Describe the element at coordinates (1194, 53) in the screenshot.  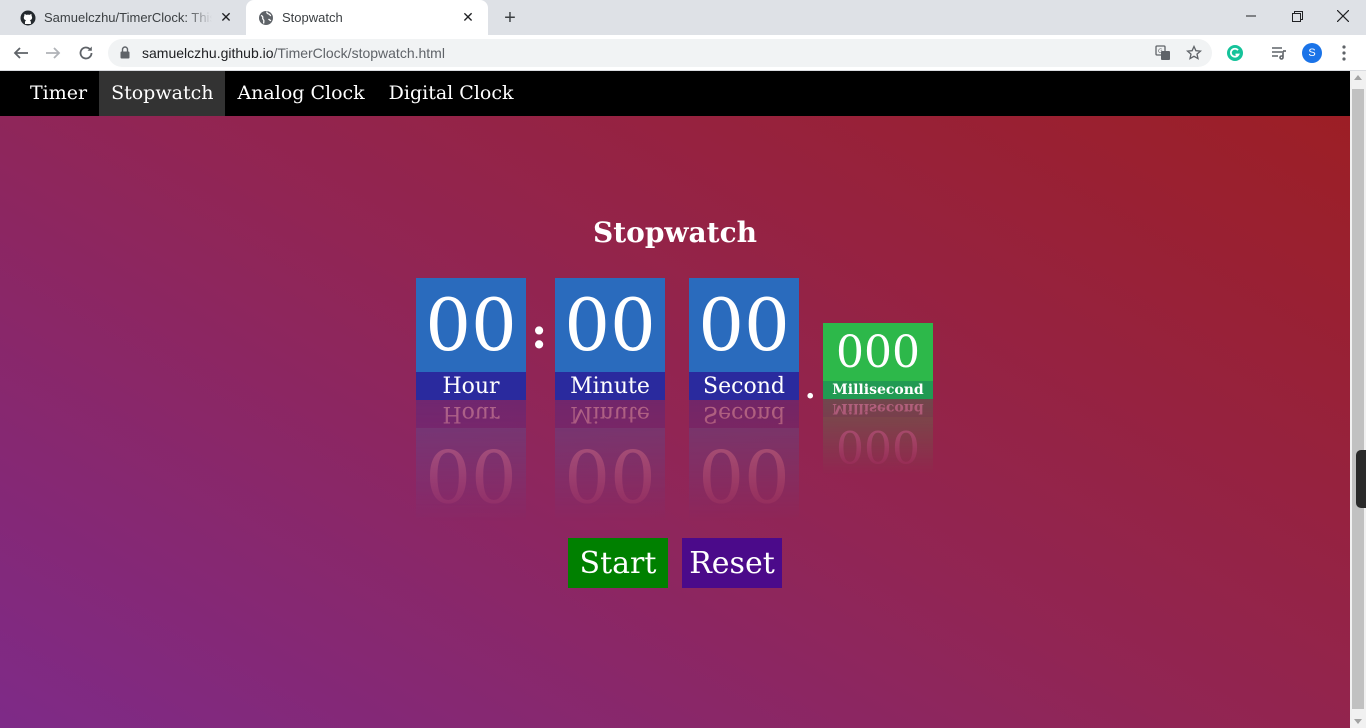
I see `bookmark-star-icon` at that location.